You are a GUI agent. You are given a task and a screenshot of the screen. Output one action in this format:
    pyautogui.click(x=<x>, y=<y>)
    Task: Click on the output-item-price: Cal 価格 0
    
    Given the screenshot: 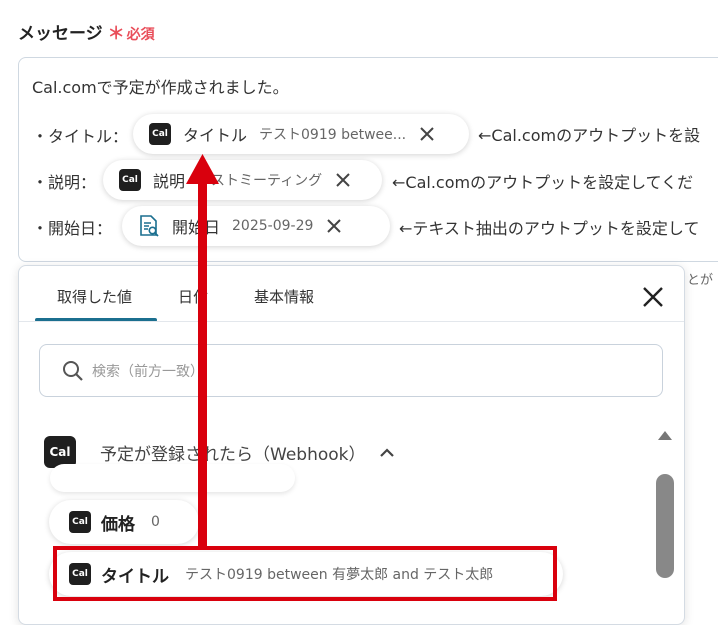 What is the action you would take?
    pyautogui.click(x=124, y=522)
    